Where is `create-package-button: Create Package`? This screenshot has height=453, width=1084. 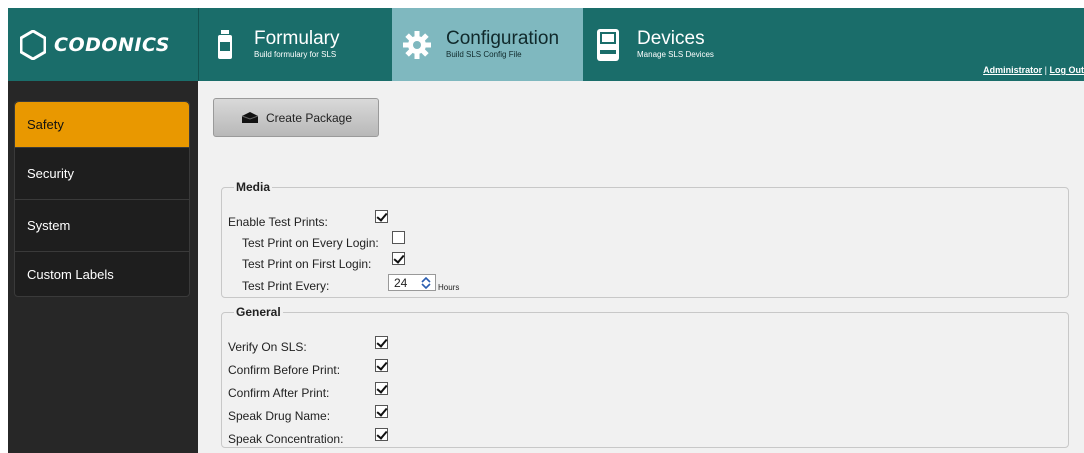
create-package-button: Create Package is located at coordinates (296, 117).